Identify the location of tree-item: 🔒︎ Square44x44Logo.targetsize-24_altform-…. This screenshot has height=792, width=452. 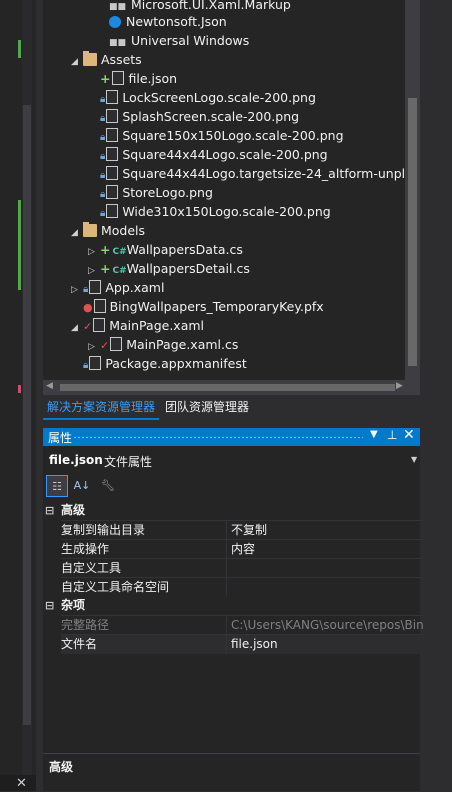
(252, 173).